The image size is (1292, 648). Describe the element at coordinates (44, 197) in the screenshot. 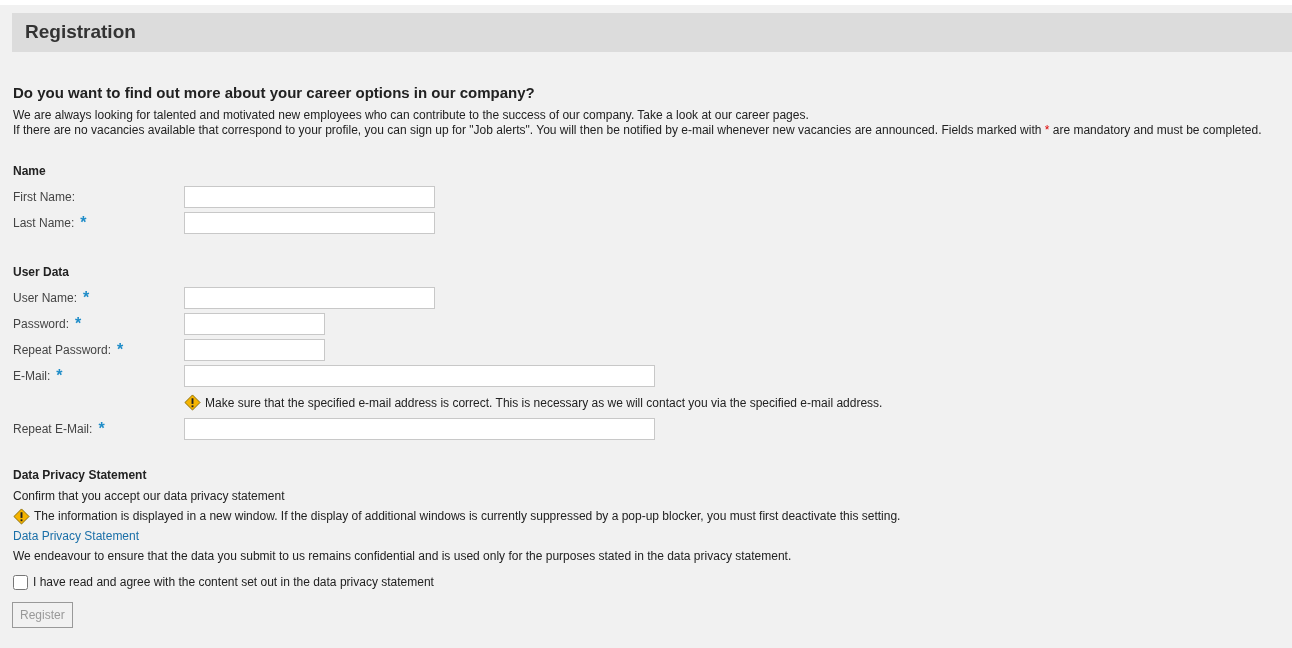

I see `field-label: First Name:` at that location.